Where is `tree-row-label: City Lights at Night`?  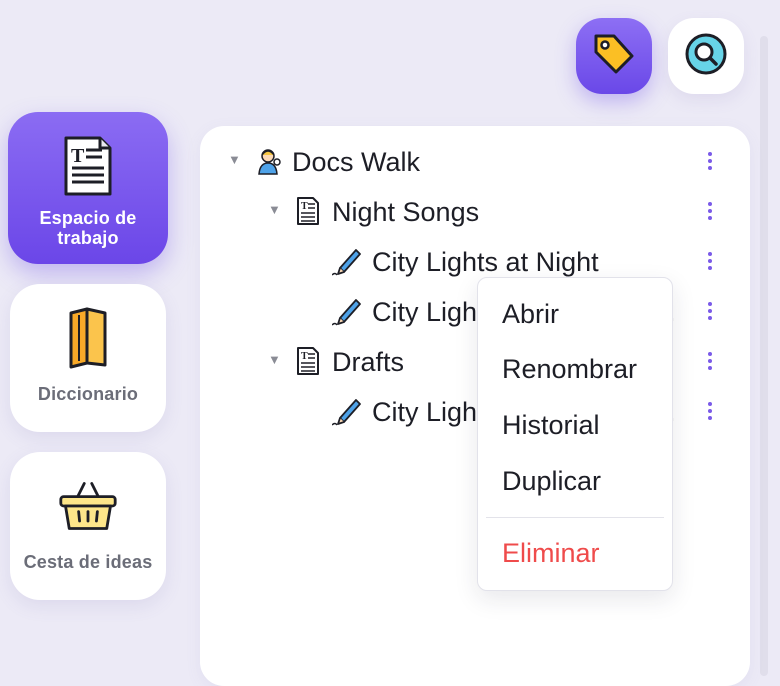
tree-row-label: City Lights at Night is located at coordinates (485, 262).